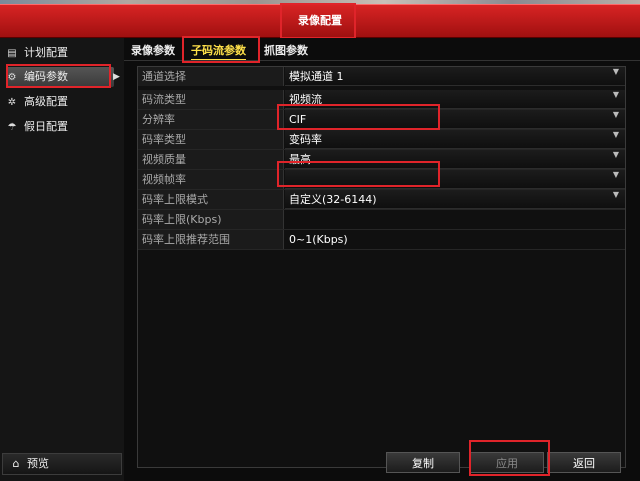 The image size is (640, 481). What do you see at coordinates (12, 53) in the screenshot?
I see `calendar-icon: ▤` at bounding box center [12, 53].